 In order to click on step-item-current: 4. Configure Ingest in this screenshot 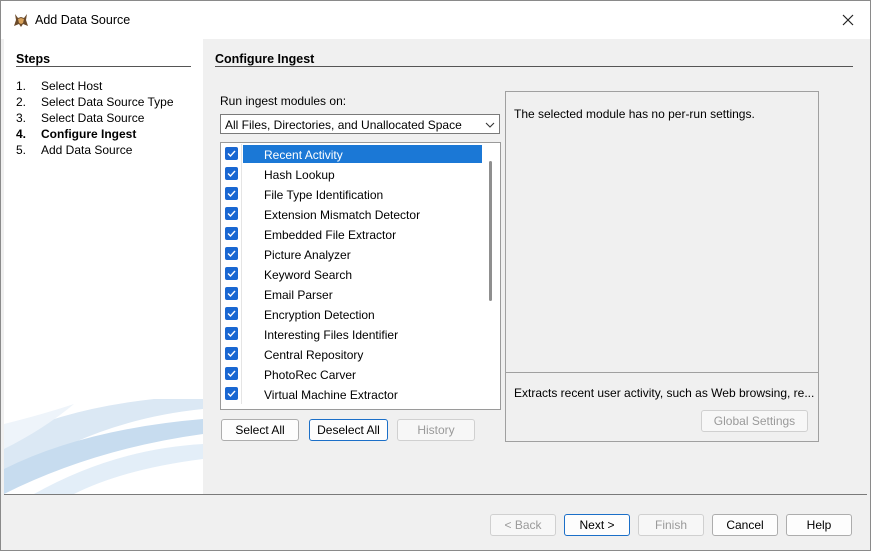, I will do `click(76, 134)`.